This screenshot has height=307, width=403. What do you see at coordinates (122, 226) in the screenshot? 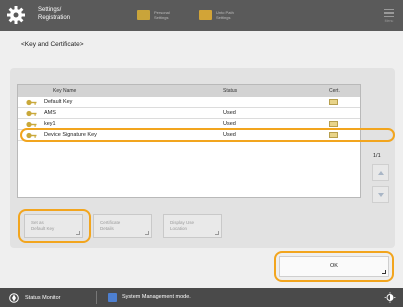
I see `certificate-details-button: Certificate Details` at bounding box center [122, 226].